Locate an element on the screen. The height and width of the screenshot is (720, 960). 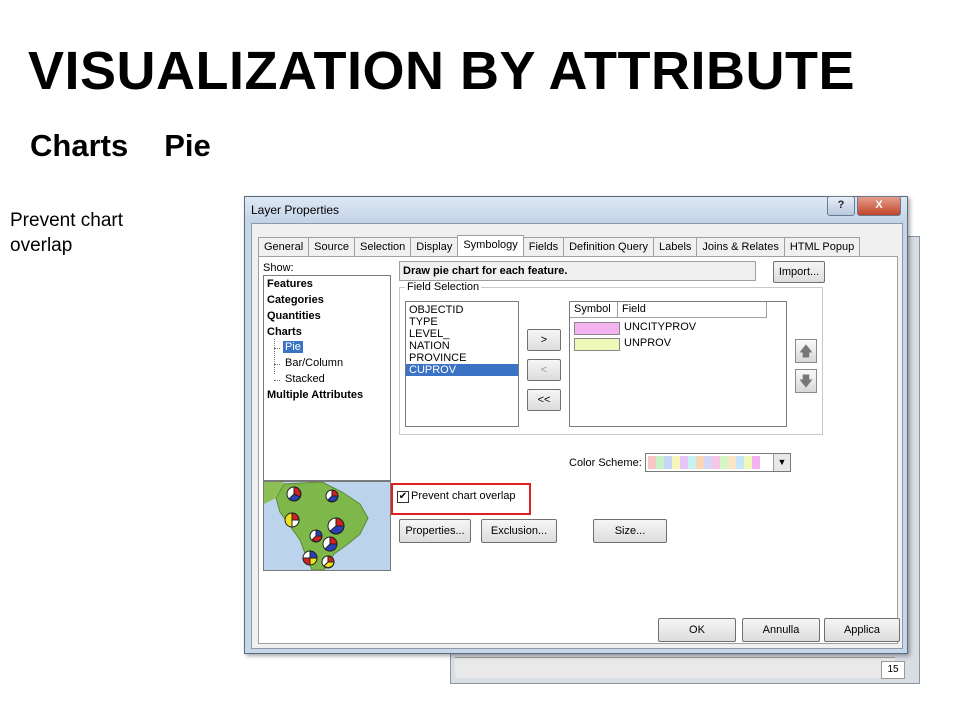
dialog-titlebar: Layer Properties ? X is located at coordinates (576, 209).